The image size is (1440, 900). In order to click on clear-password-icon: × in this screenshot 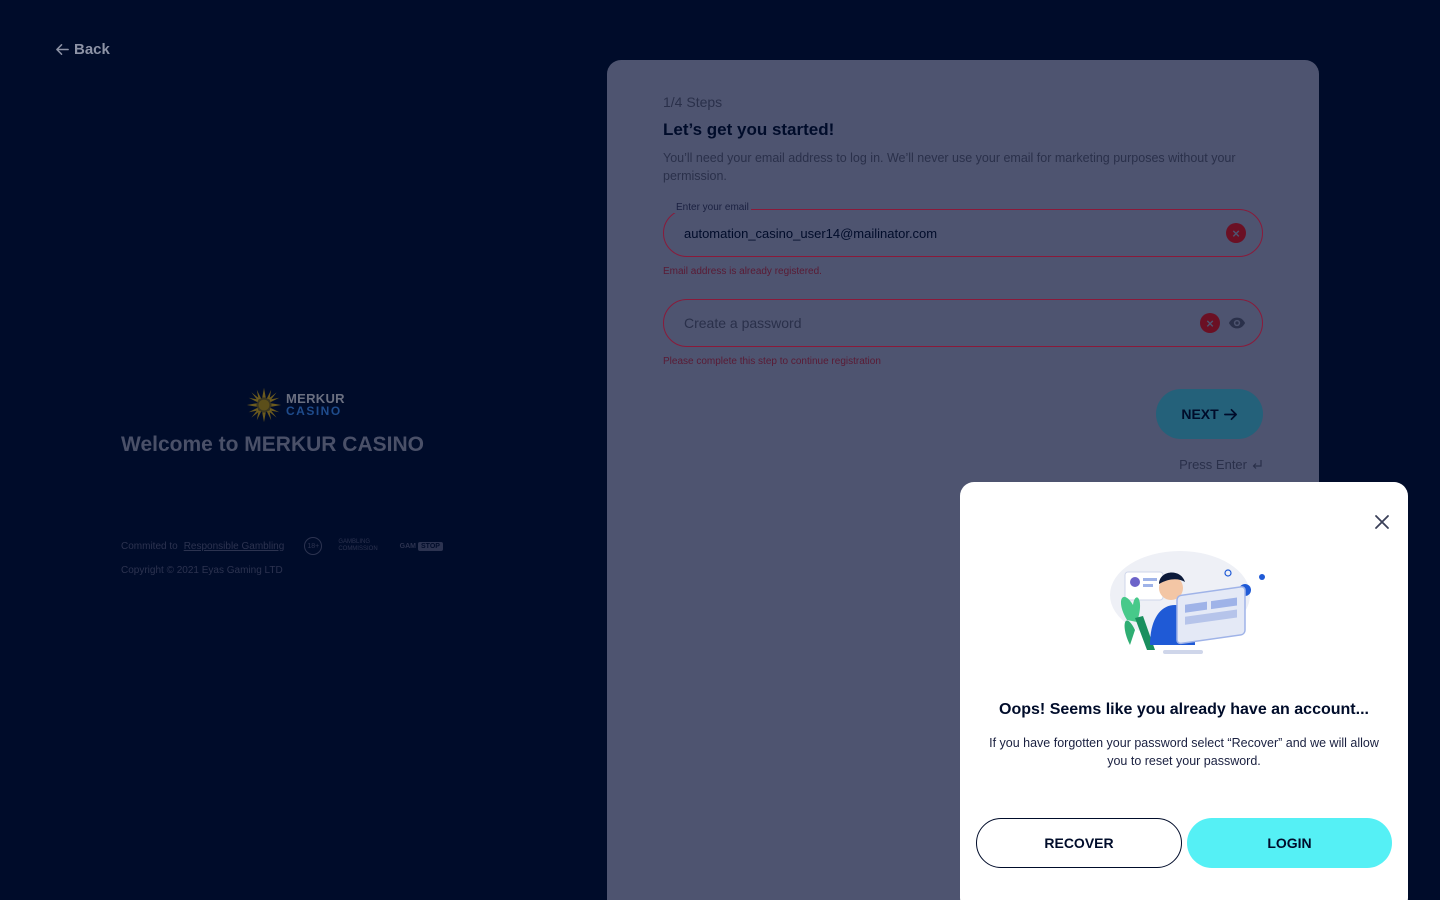, I will do `click(1210, 323)`.